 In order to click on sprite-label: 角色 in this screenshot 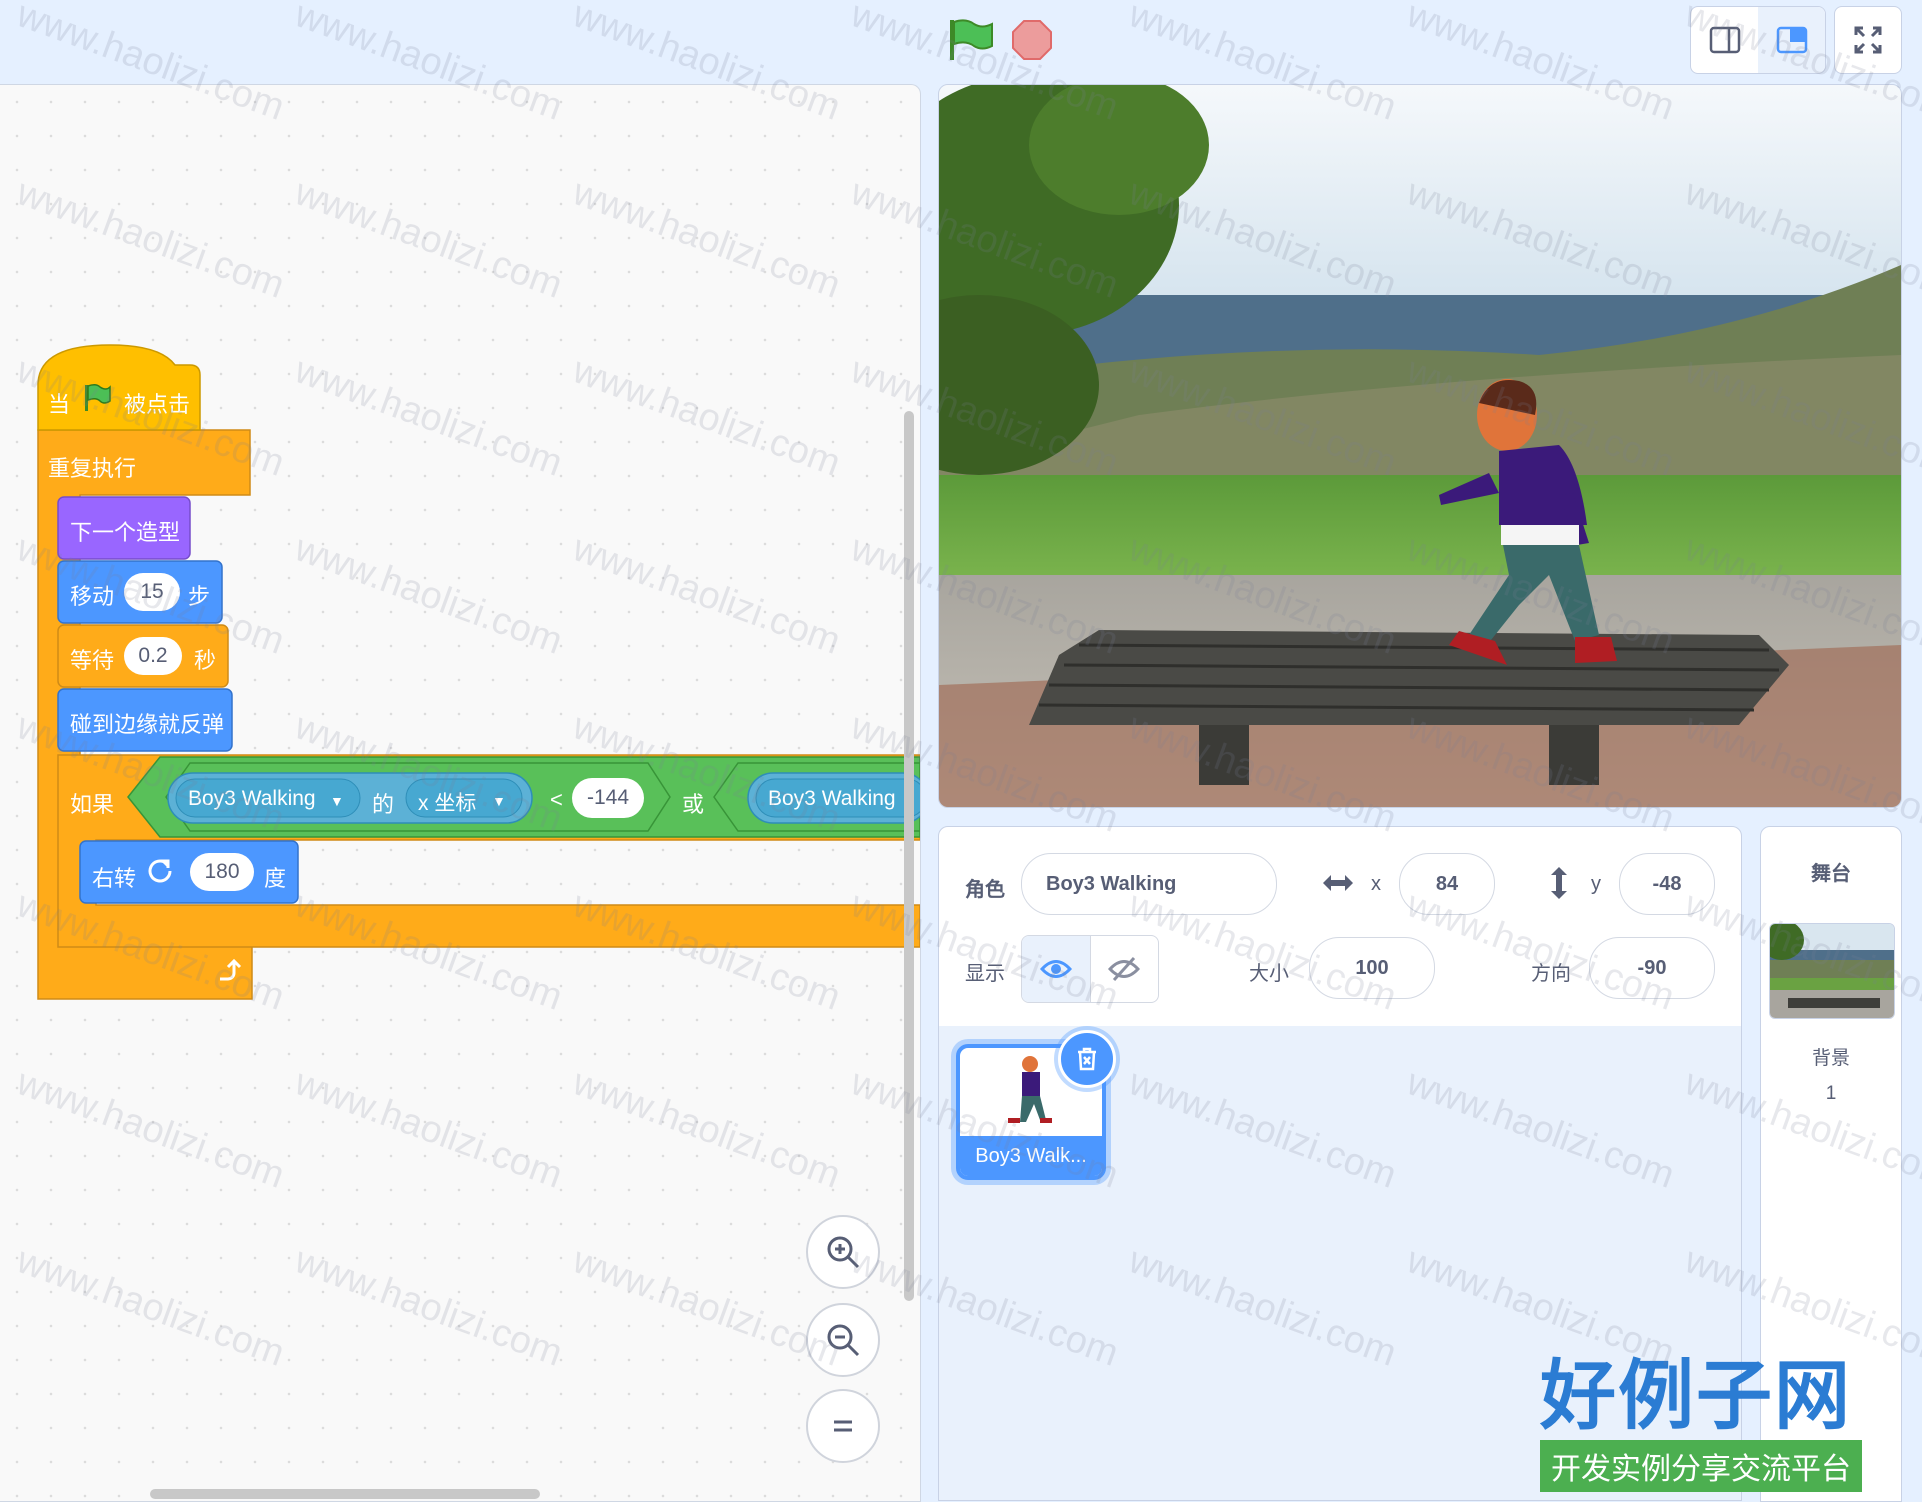, I will do `click(985, 890)`.